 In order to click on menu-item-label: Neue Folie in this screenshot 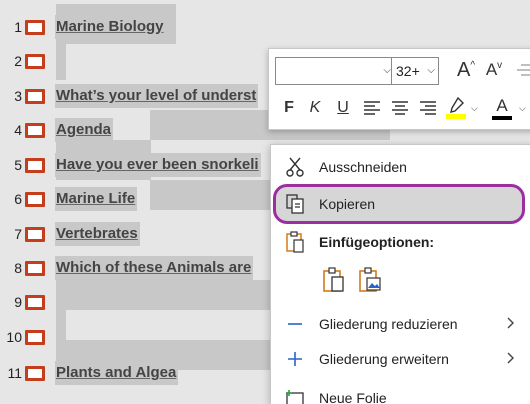, I will do `click(353, 397)`.